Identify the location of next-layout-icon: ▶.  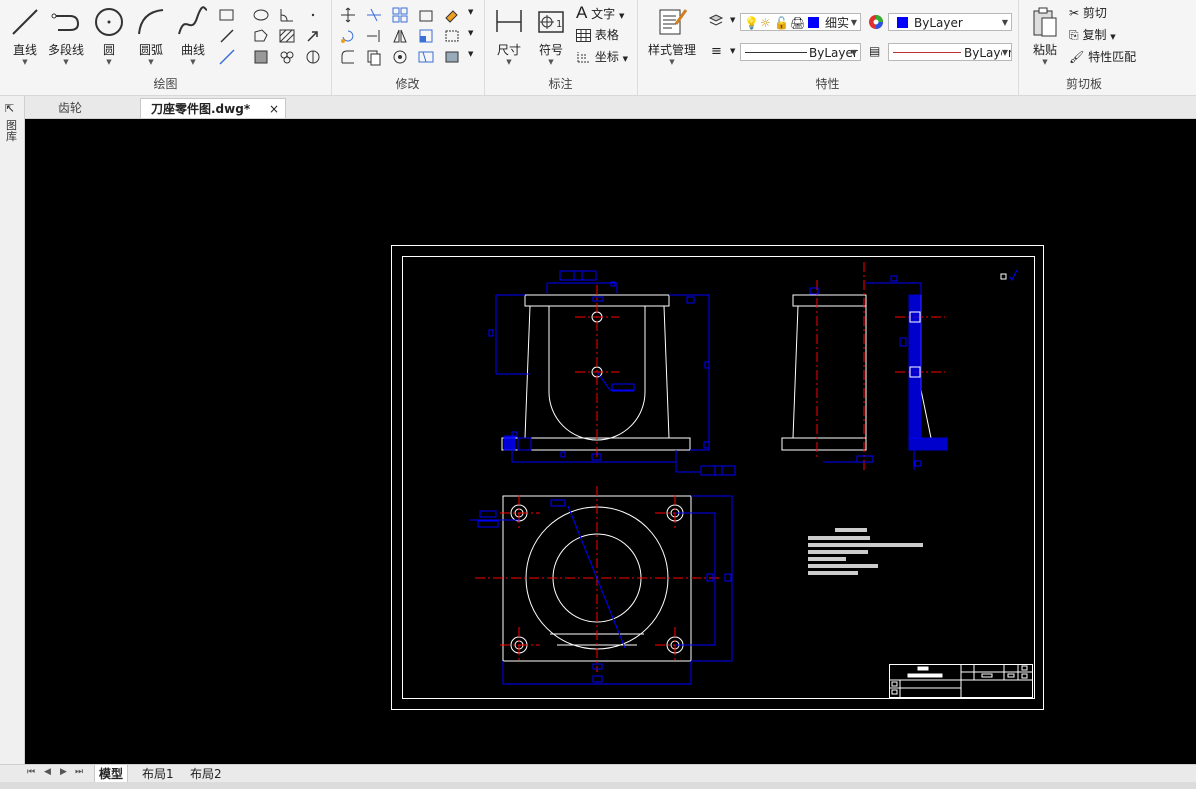
(63, 772).